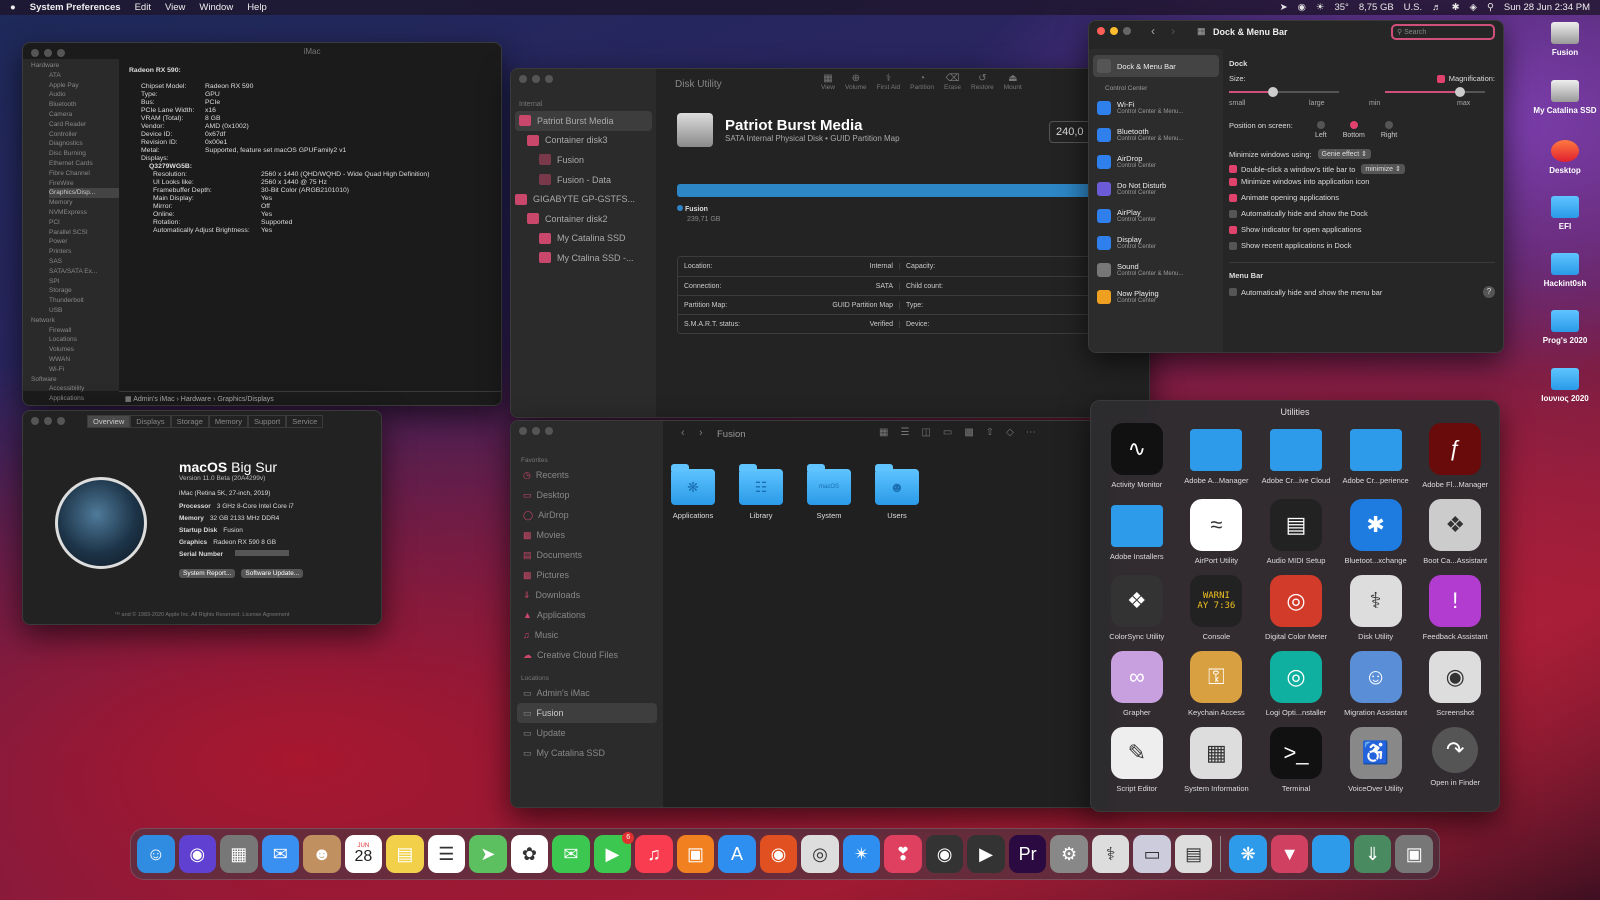  I want to click on app-logi-opti-nstaller: ◎ Logi Opti...nstaller, so click(1296, 684).